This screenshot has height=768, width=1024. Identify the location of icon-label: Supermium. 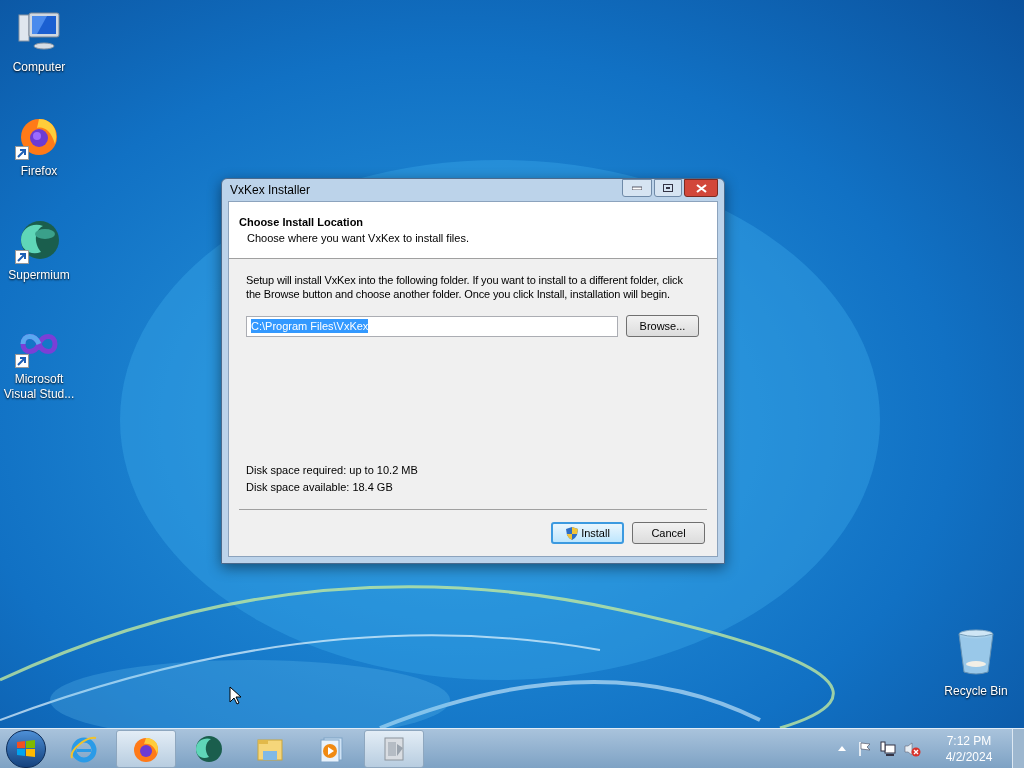
(39, 275).